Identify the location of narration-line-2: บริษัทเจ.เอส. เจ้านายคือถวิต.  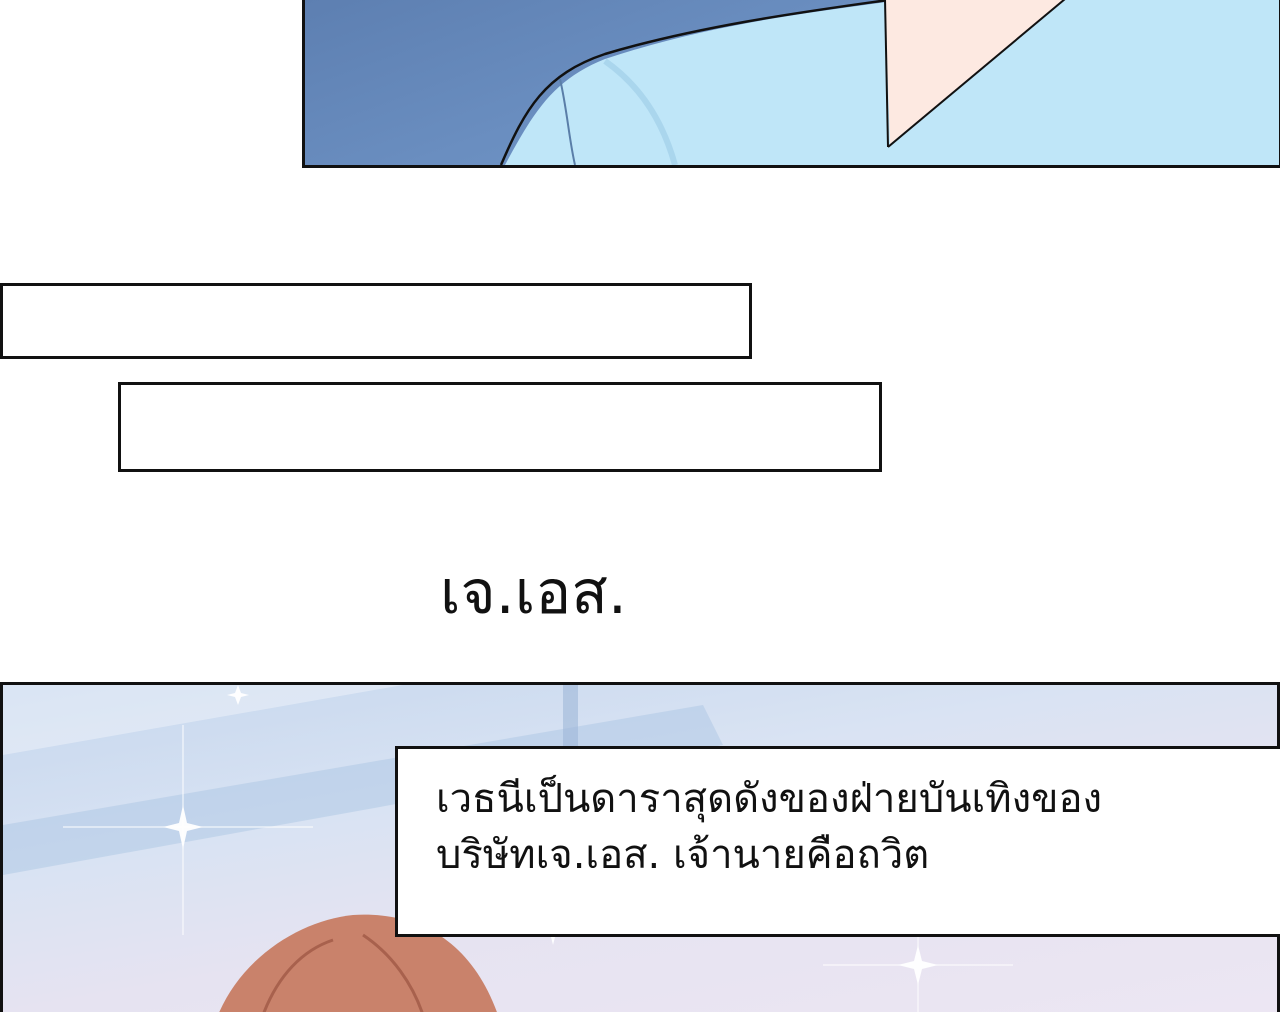
(683, 855).